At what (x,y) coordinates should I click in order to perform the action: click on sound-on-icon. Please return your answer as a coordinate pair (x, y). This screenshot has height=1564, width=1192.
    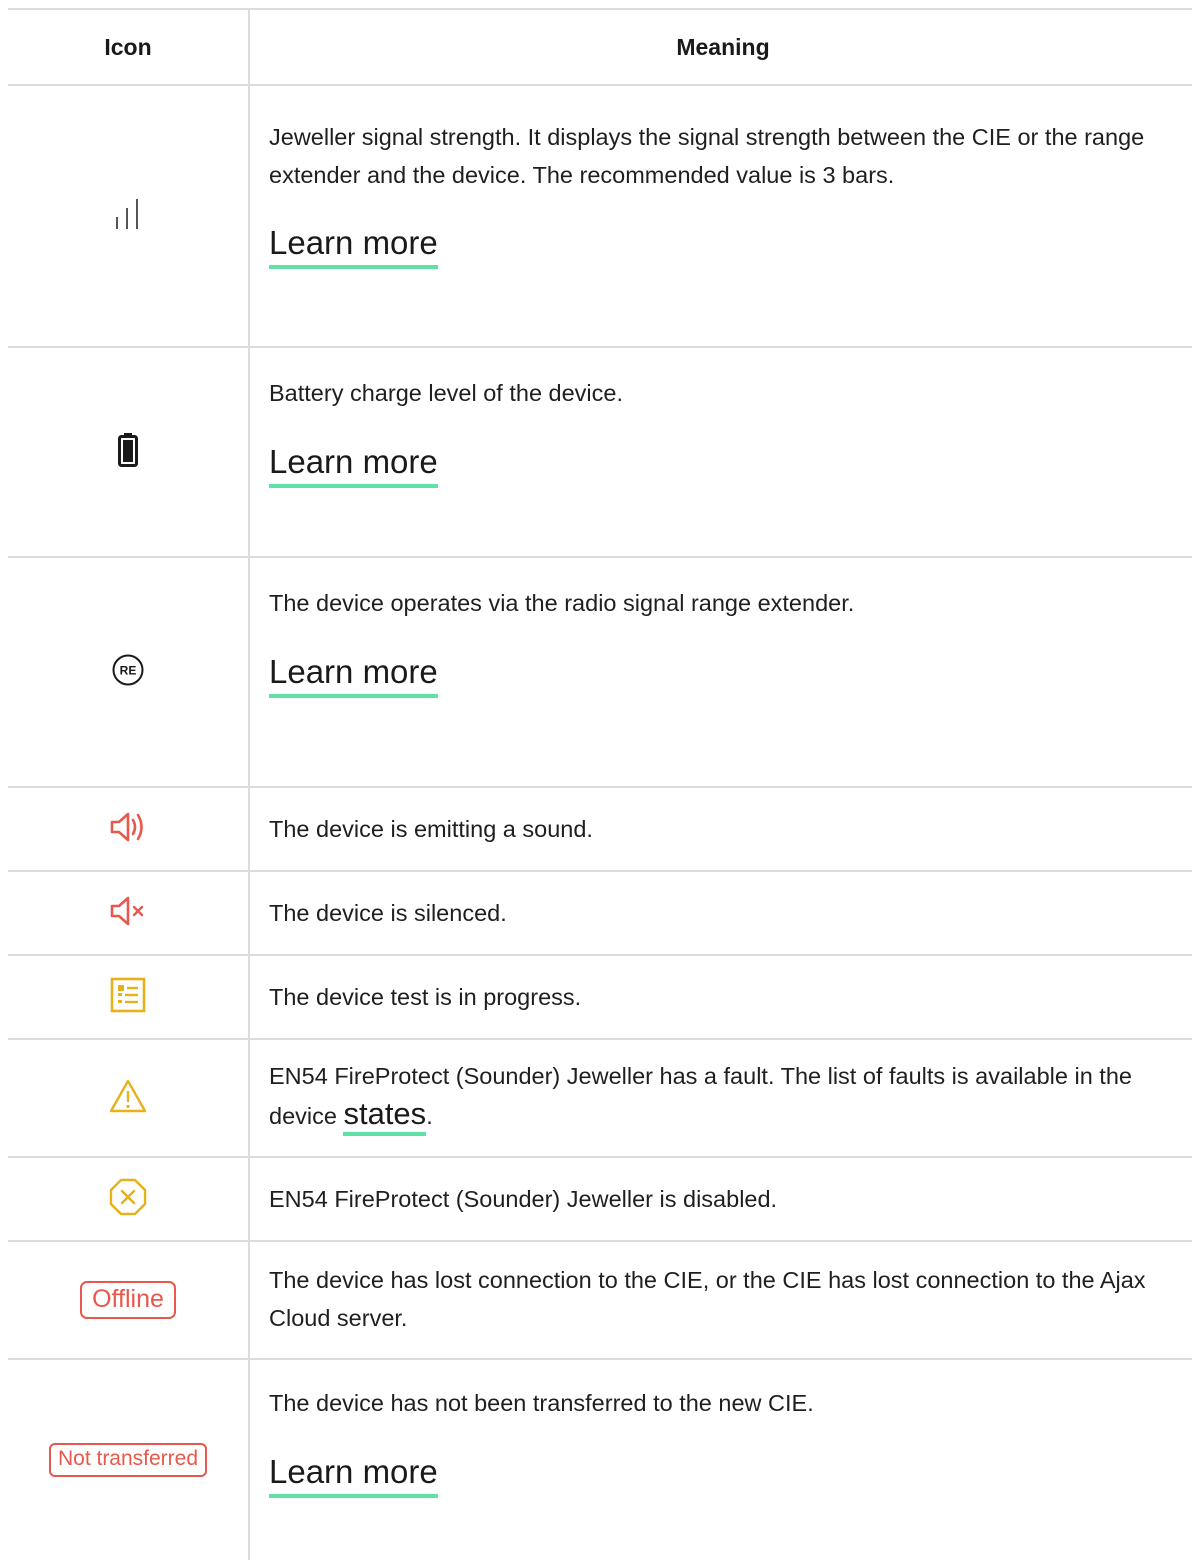
    Looking at the image, I should click on (128, 829).